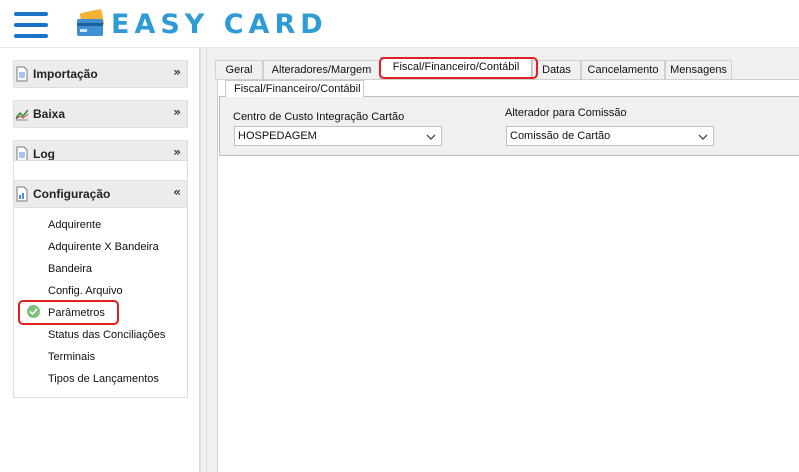 This screenshot has width=799, height=472. I want to click on sidebar-item-status-conciliacoes: Status das Conciliações, so click(106, 335).